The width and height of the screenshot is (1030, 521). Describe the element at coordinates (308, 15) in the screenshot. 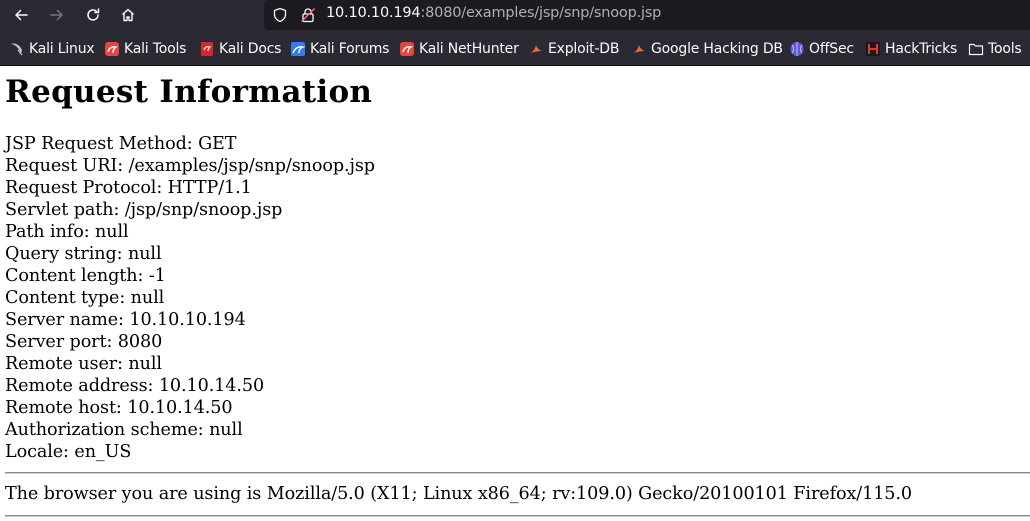

I see `insecure-lock-icon` at that location.